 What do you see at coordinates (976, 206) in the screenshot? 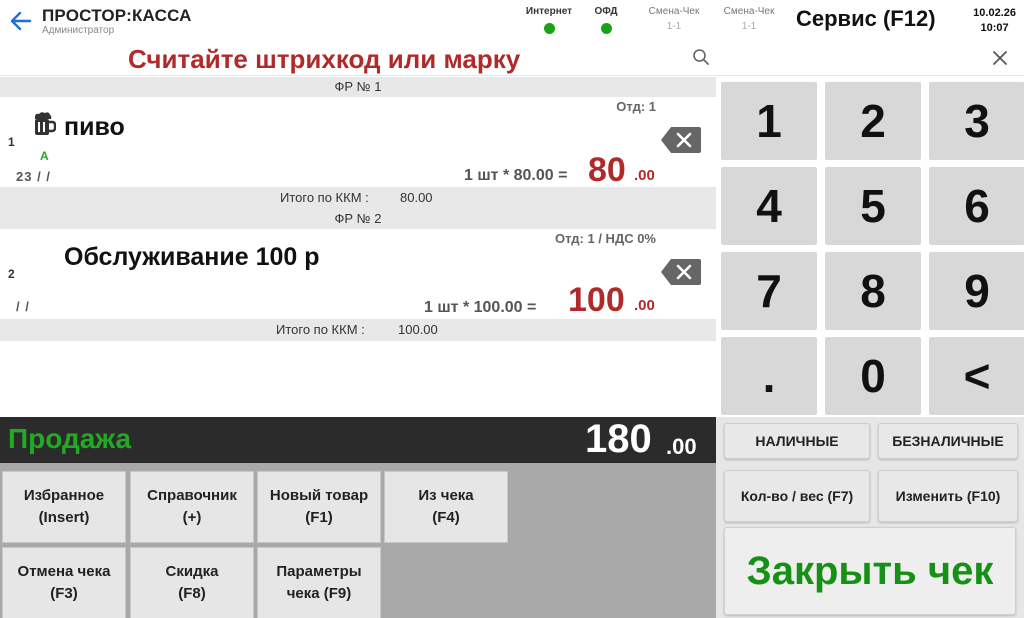
I see `numpad-key-6: 6` at bounding box center [976, 206].